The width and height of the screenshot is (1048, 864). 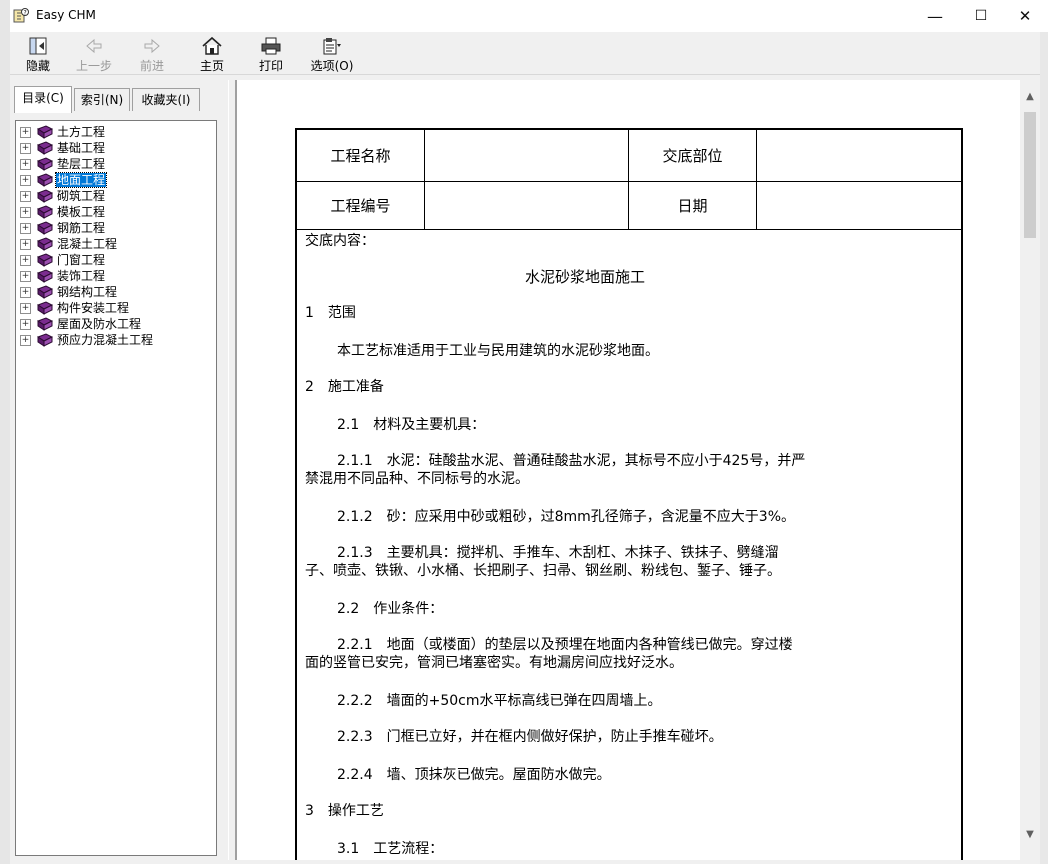 What do you see at coordinates (474, 775) in the screenshot?
I see `section-2-2-4: 2.2.4 墙、顶抹灰已做完。屋面防水做完。` at bounding box center [474, 775].